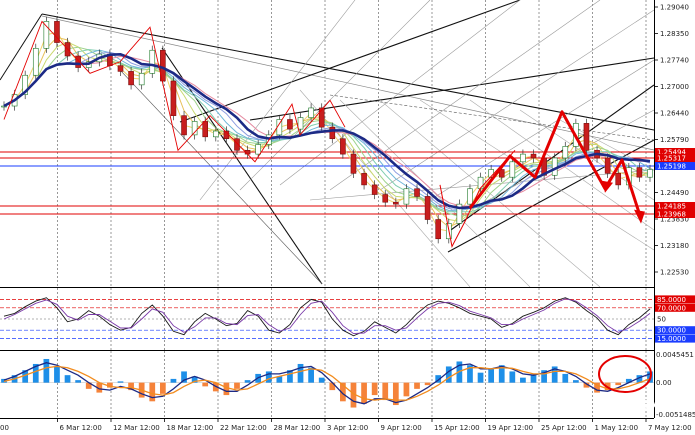 Image resolution: width=695 pixels, height=435 pixels. I want to click on macd-tick-label: 0.00, so click(664, 383).